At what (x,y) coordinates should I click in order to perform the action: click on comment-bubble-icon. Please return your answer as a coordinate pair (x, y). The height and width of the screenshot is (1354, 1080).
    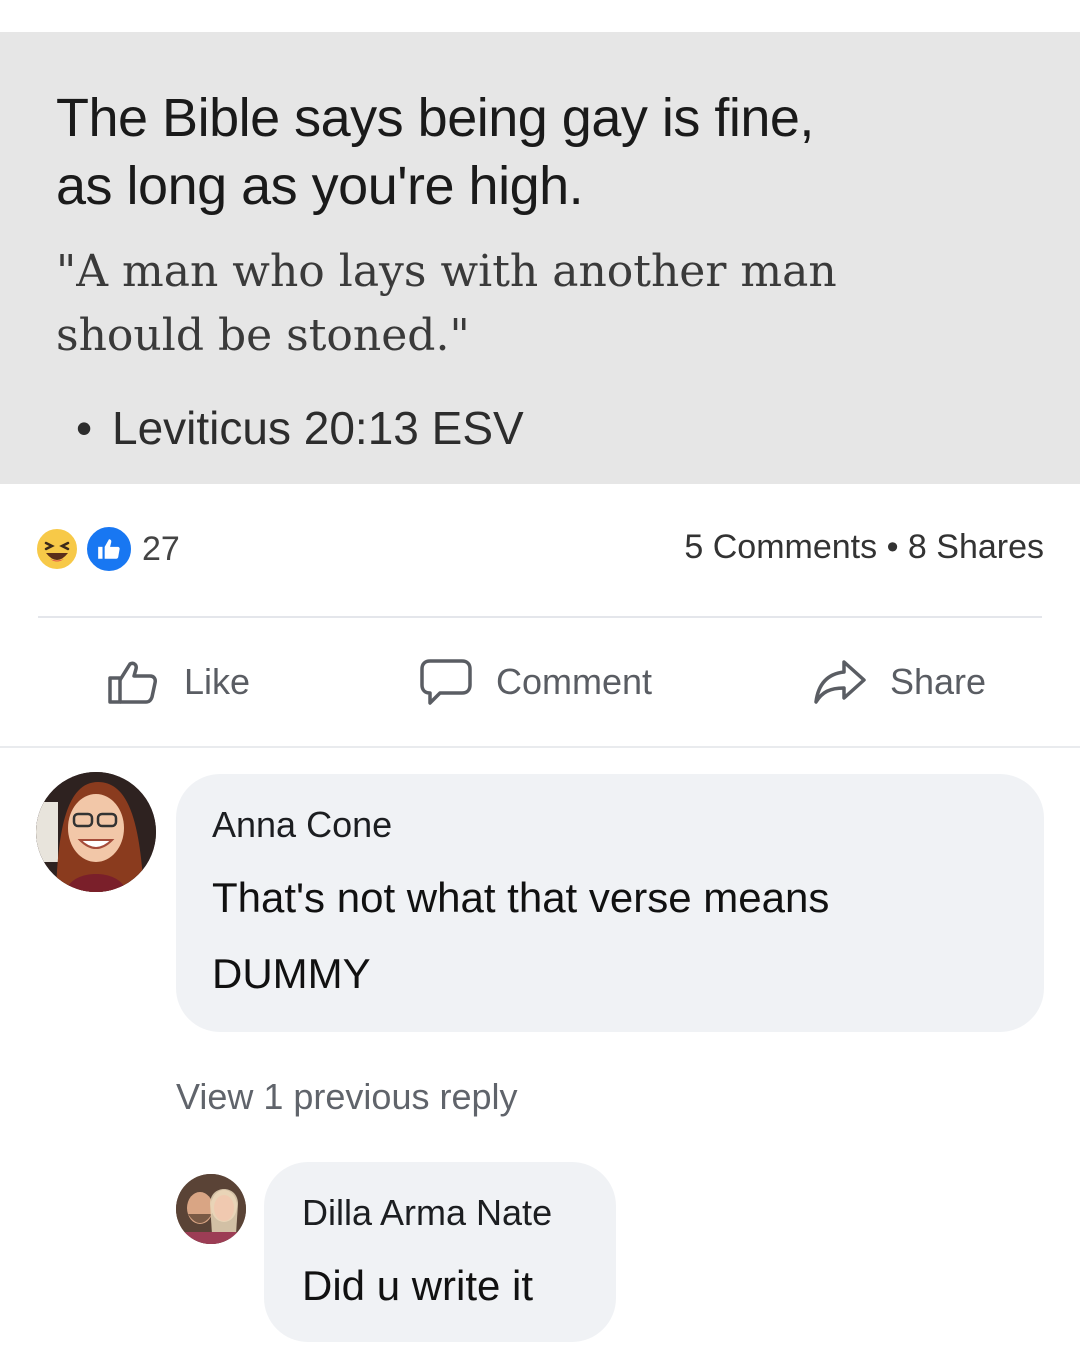
    Looking at the image, I should click on (446, 682).